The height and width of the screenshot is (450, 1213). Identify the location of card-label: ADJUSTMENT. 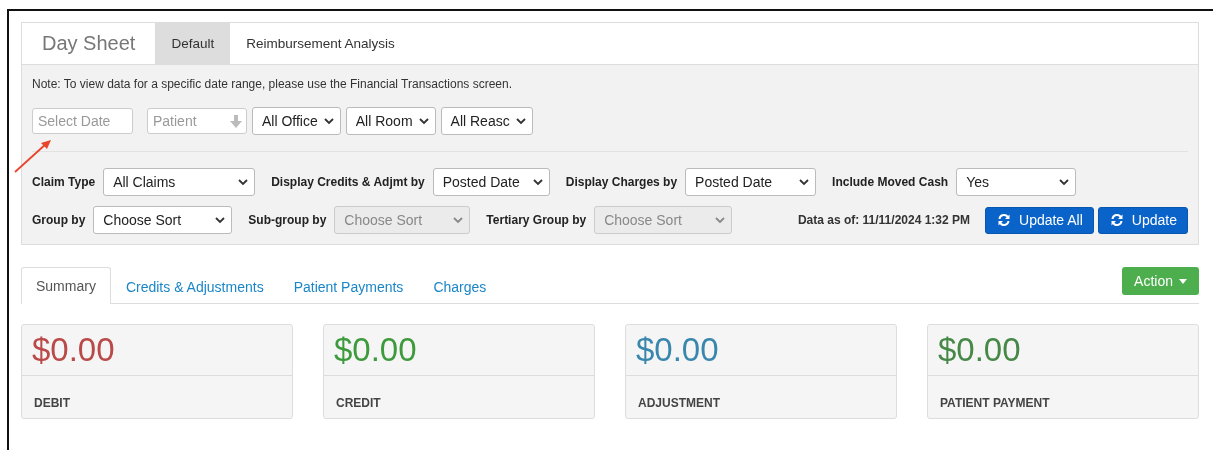
(679, 403).